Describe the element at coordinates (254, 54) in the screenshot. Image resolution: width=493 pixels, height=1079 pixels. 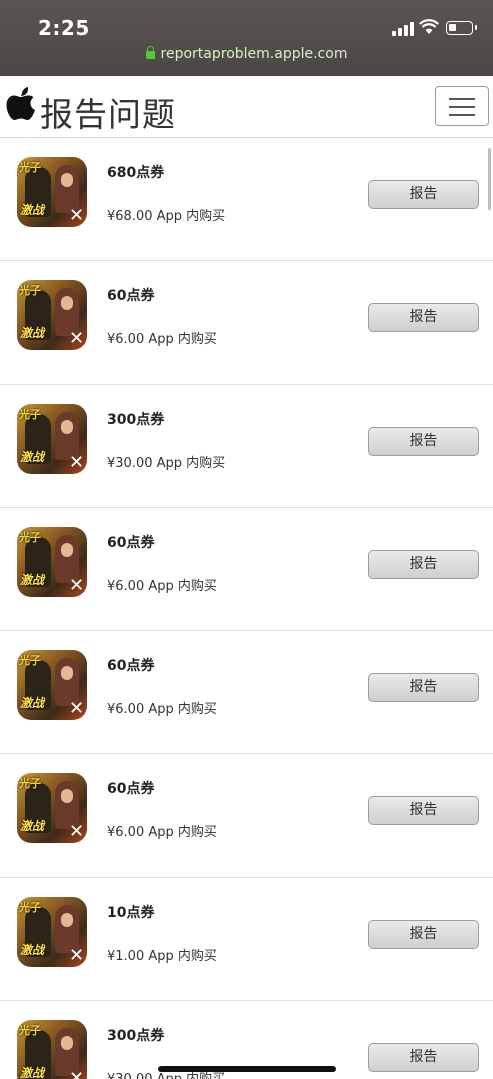
I see `url-text: reportaproblem.apple.com` at that location.